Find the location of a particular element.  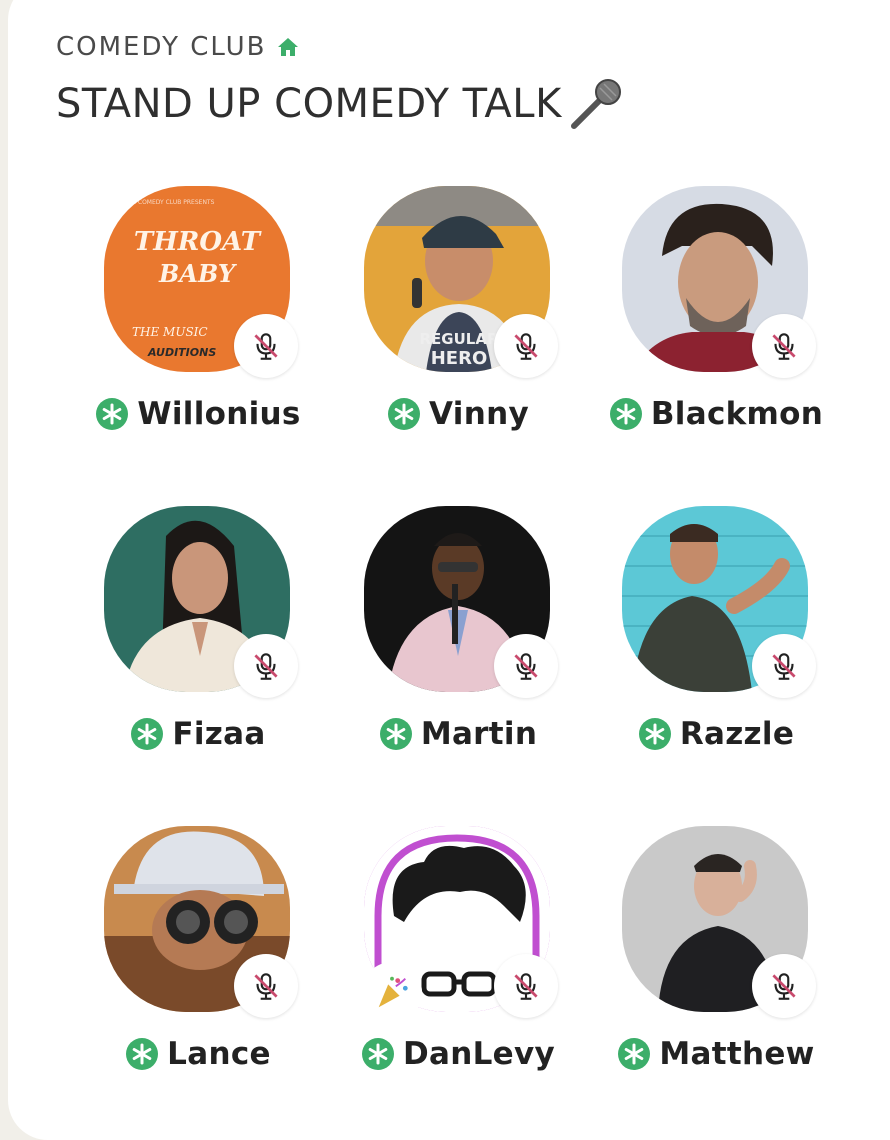

avatar-title-line1: THROAT is located at coordinates (198, 242).